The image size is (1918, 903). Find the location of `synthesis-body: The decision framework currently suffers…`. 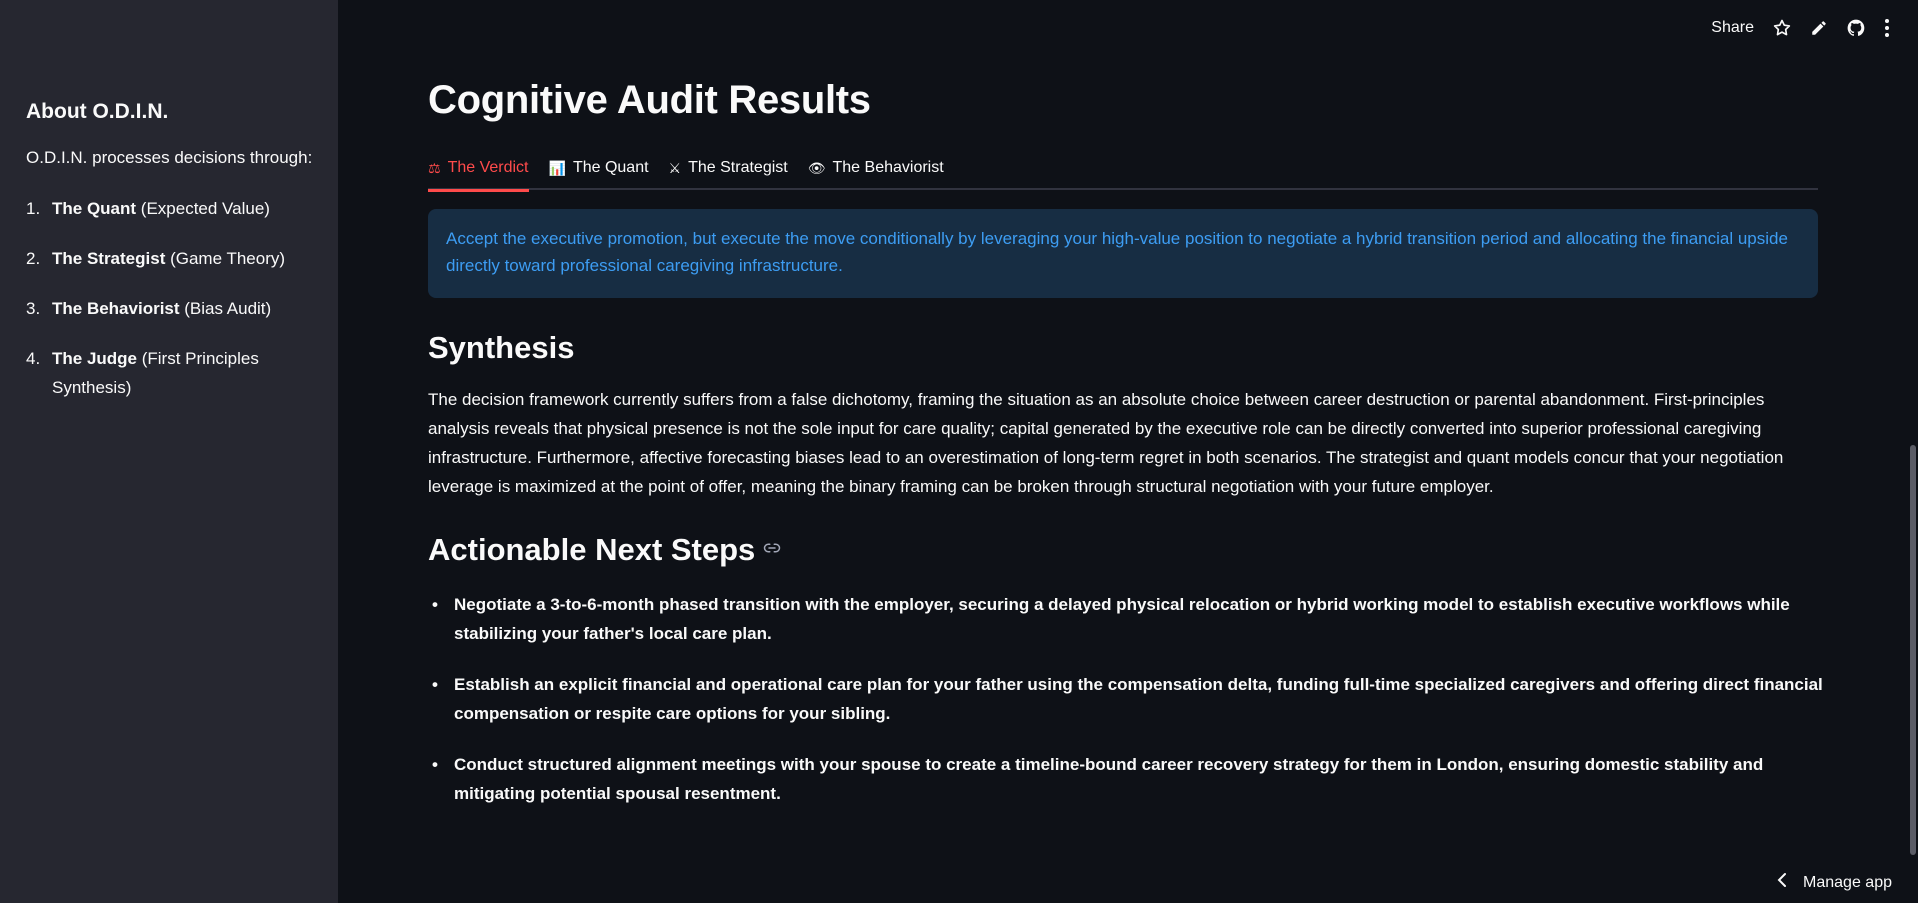

synthesis-body: The decision framework currently suffers… is located at coordinates (1106, 443).